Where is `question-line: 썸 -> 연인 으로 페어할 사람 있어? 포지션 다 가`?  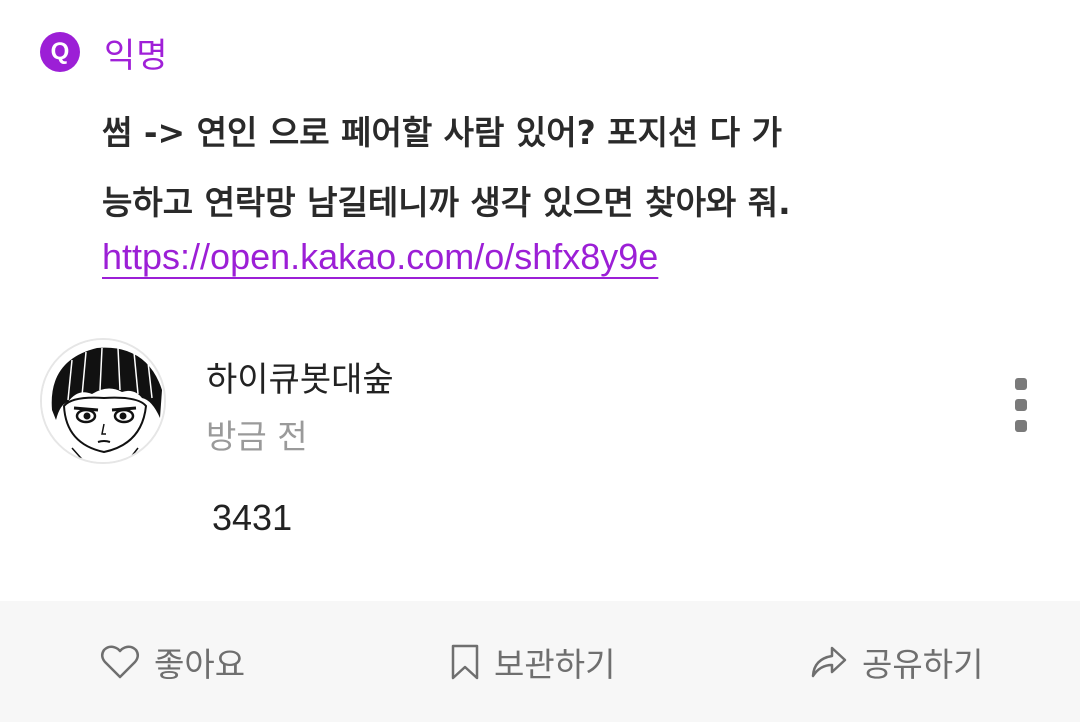
question-line: 썸 -> 연인 으로 페어할 사람 있어? 포지션 다 가 is located at coordinates (442, 132).